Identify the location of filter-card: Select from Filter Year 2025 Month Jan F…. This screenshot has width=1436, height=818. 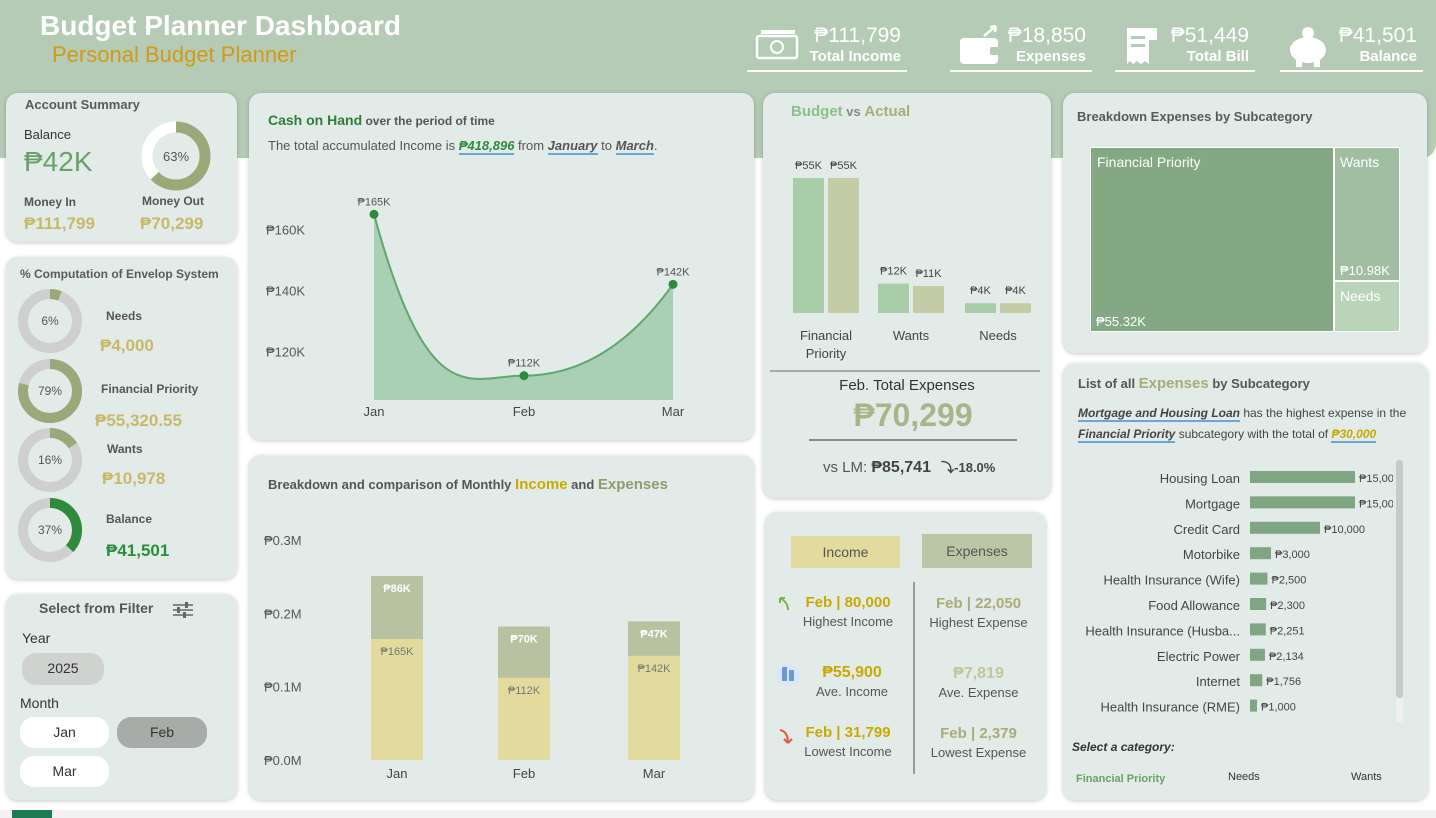
(121, 697).